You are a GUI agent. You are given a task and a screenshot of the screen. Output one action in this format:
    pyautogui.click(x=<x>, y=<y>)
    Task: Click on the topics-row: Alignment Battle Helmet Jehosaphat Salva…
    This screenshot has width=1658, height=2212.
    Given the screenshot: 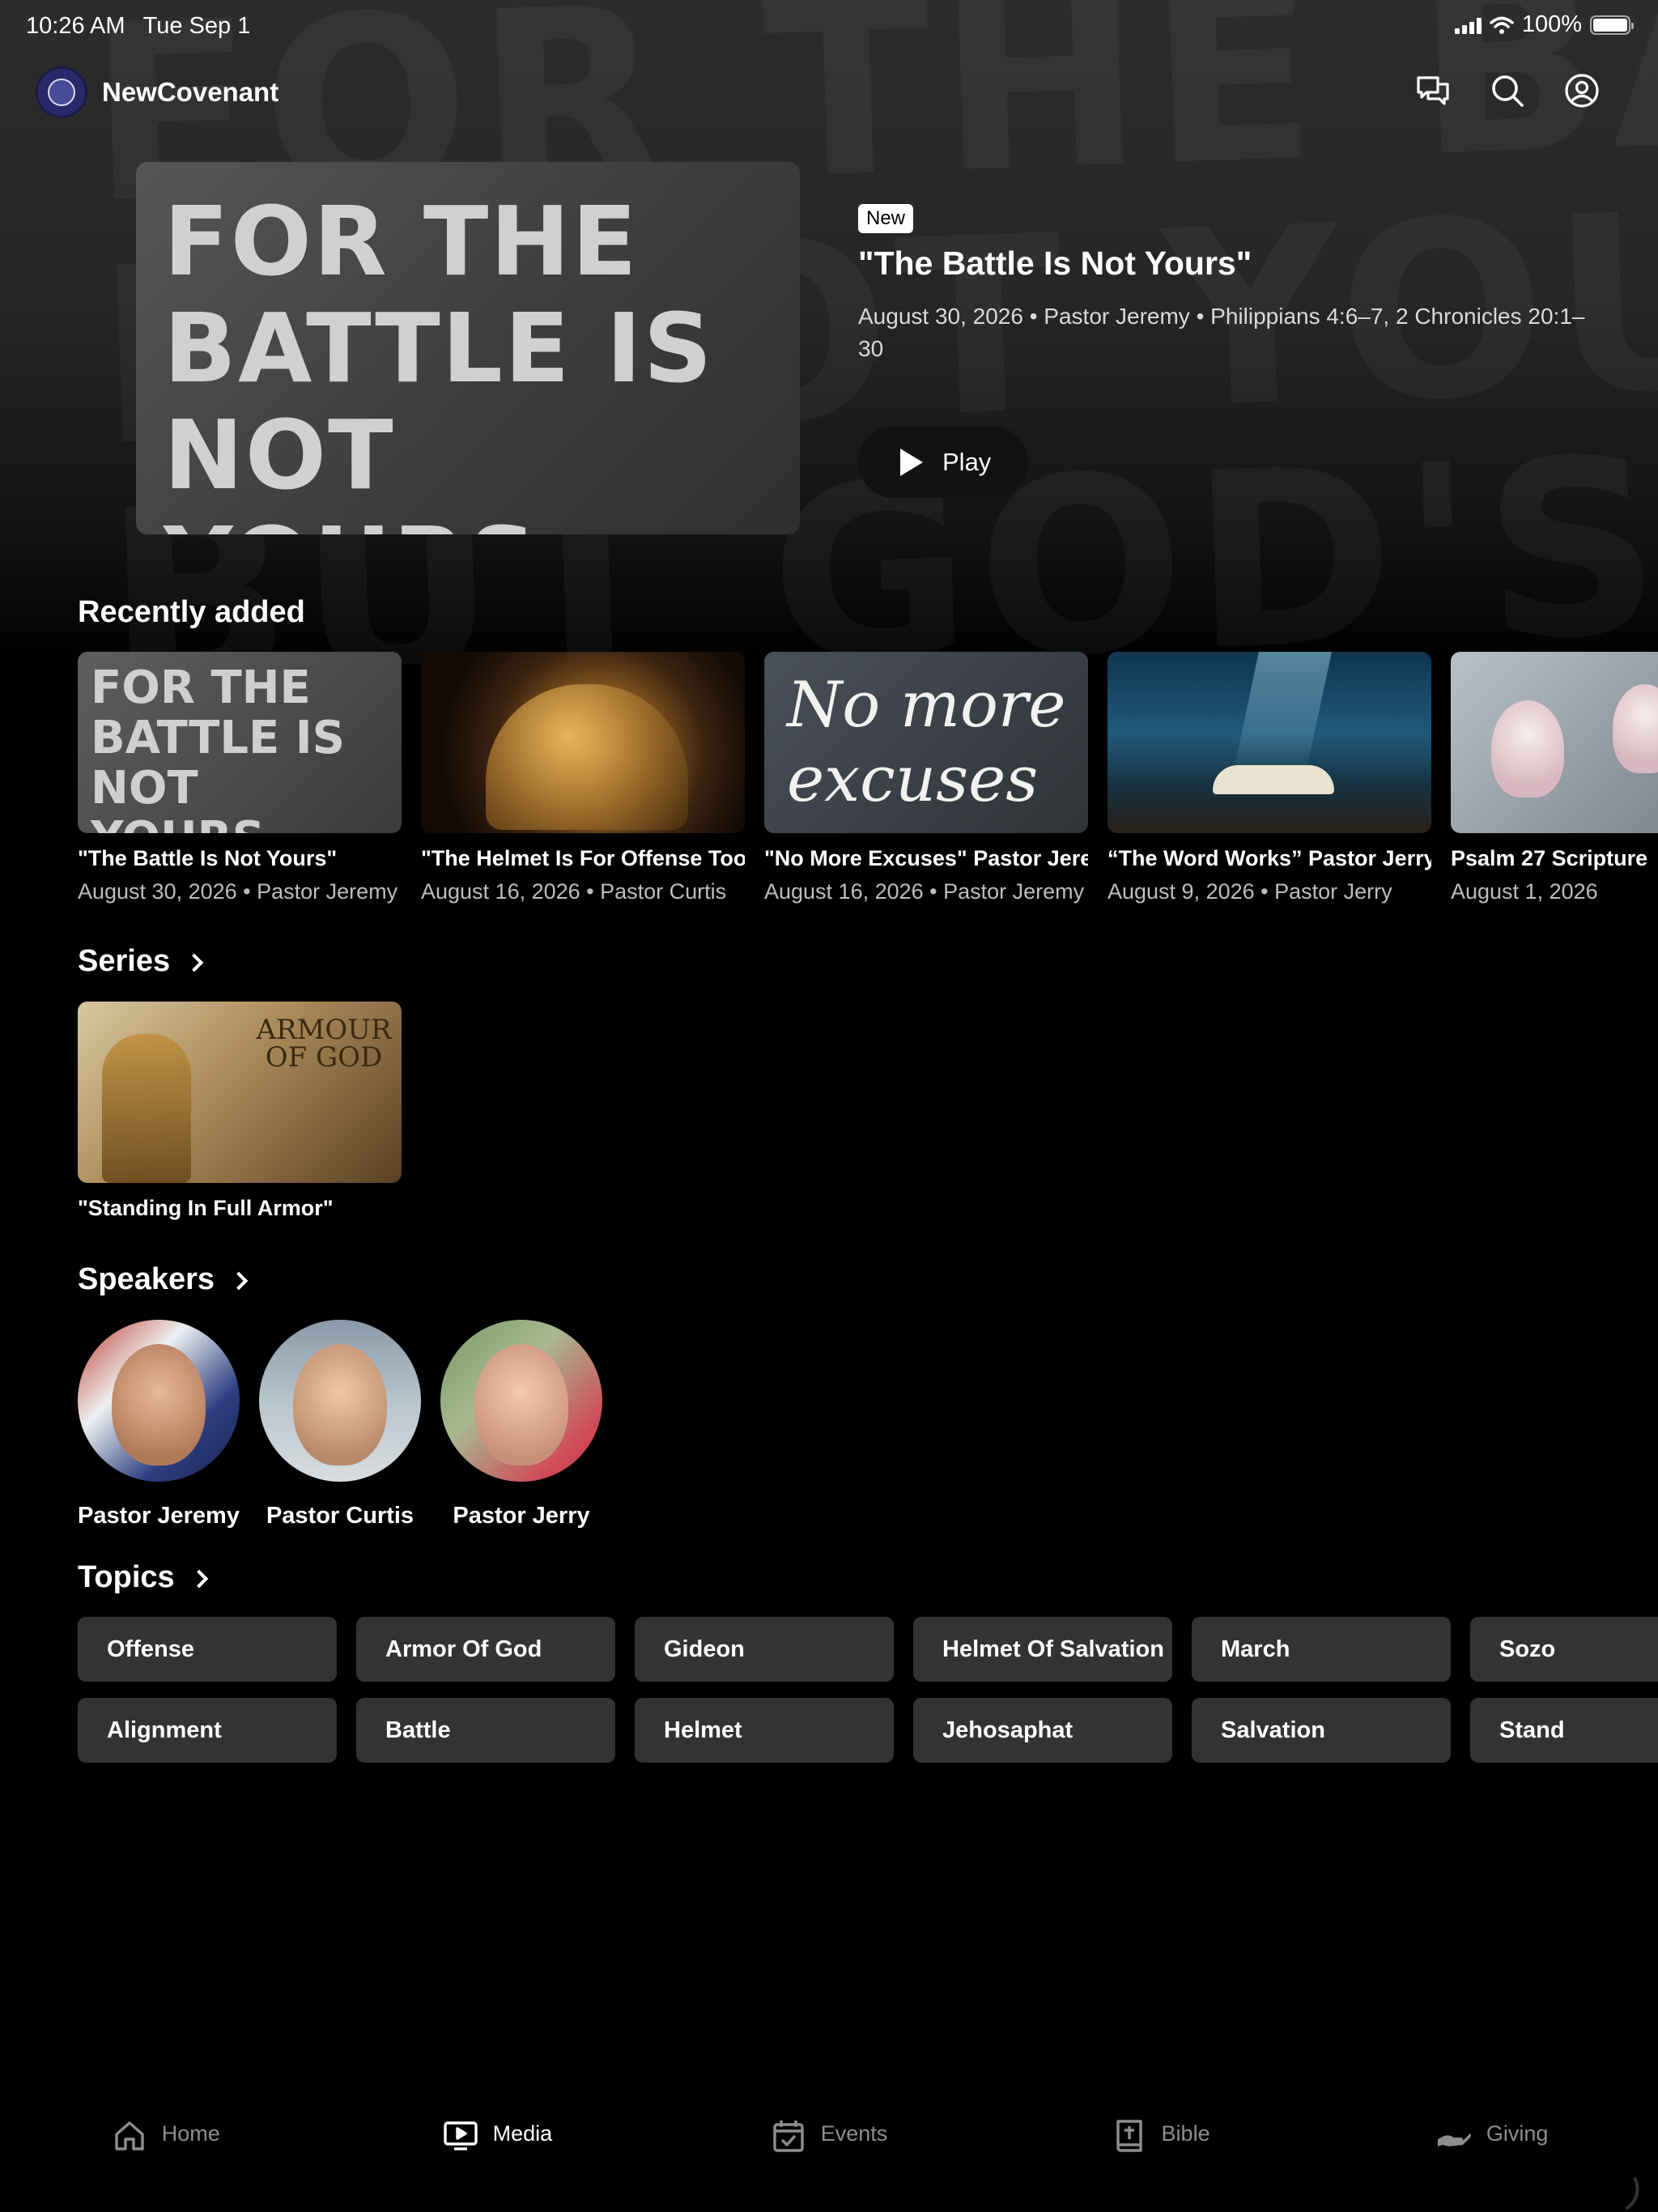 What is the action you would take?
    pyautogui.click(x=868, y=1730)
    